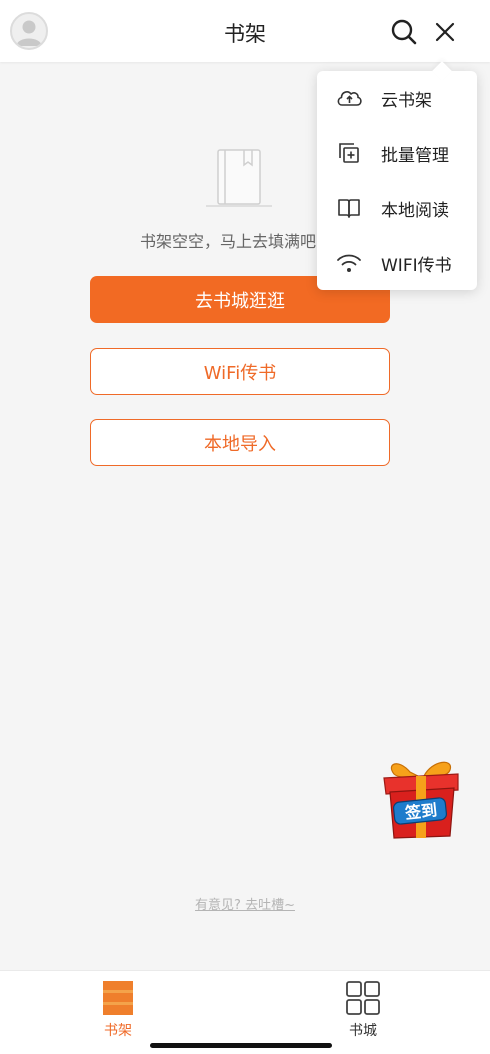  Describe the element at coordinates (421, 799) in the screenshot. I see `gift-box-icon: 签到` at that location.